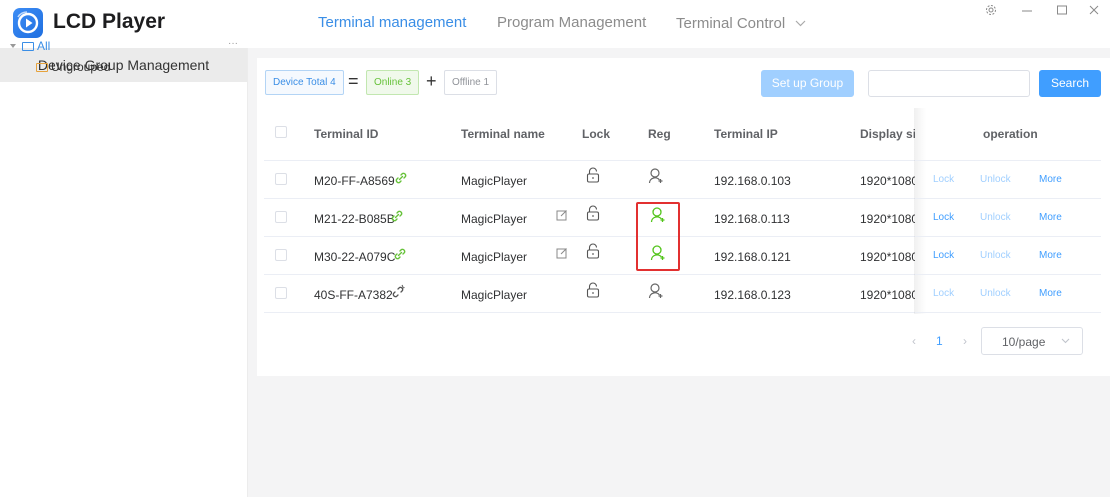  Describe the element at coordinates (353, 295) in the screenshot. I see `terminal-id: 40S-FF-A7382` at that location.